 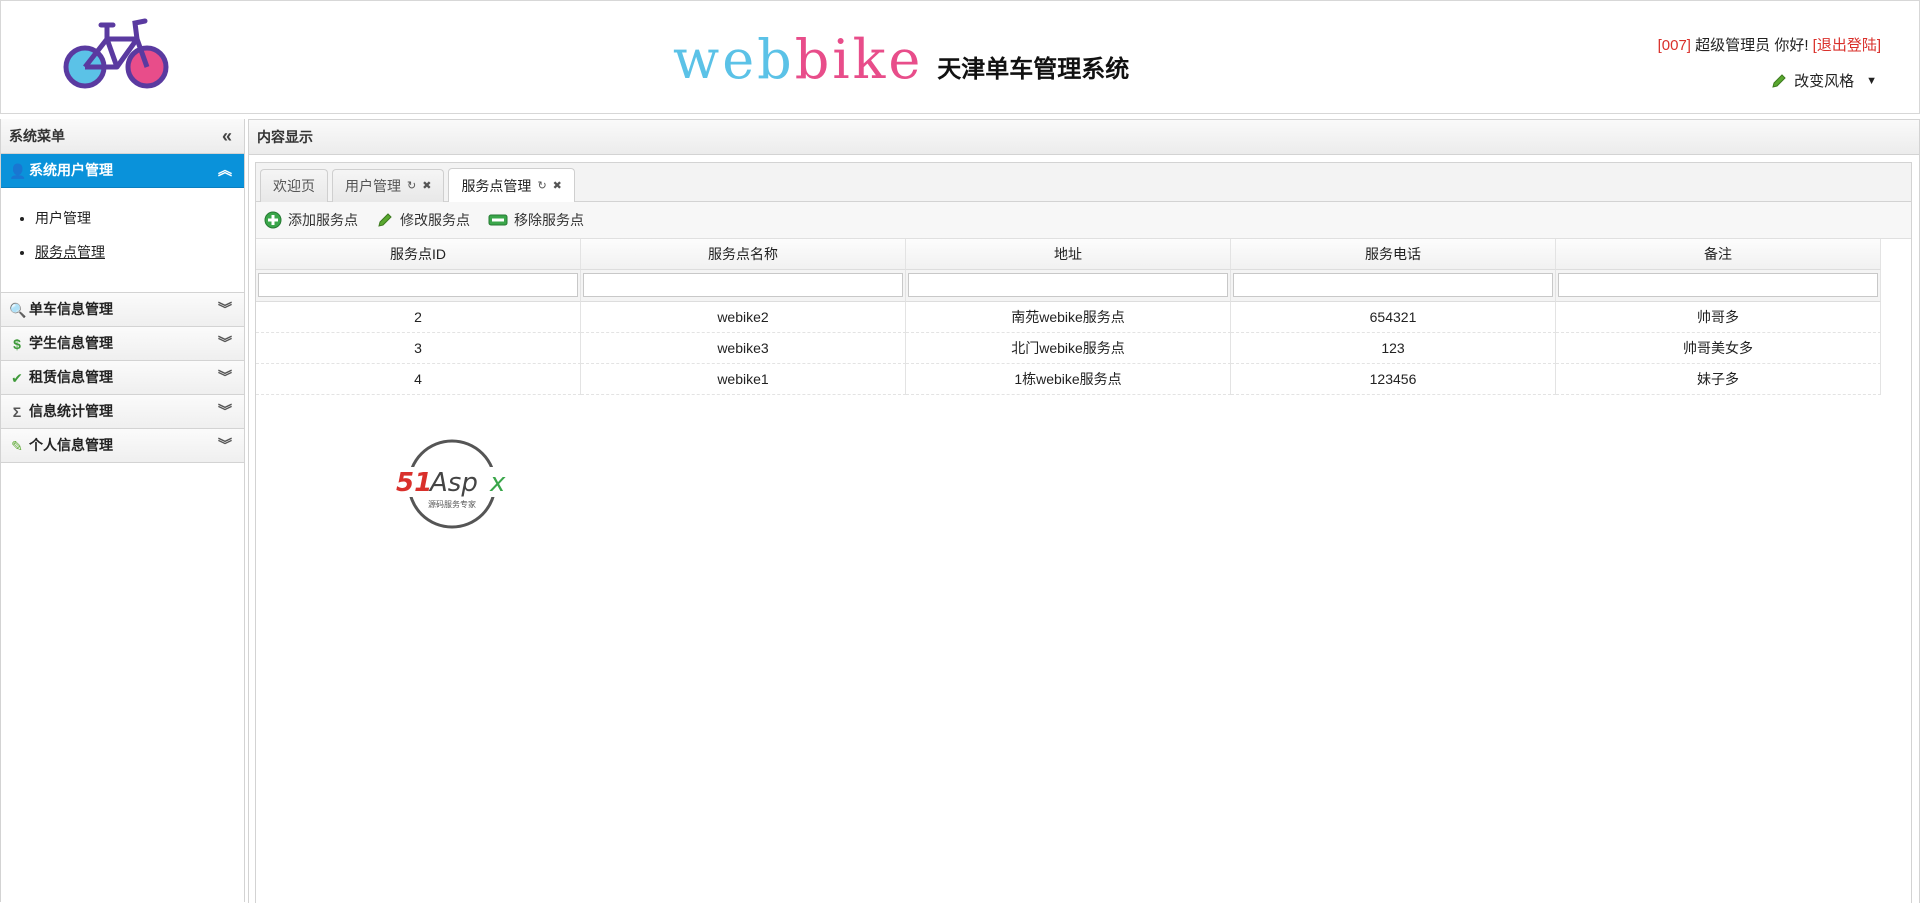 What do you see at coordinates (1718, 379) in the screenshot?
I see `cell-remark: 妹子多` at bounding box center [1718, 379].